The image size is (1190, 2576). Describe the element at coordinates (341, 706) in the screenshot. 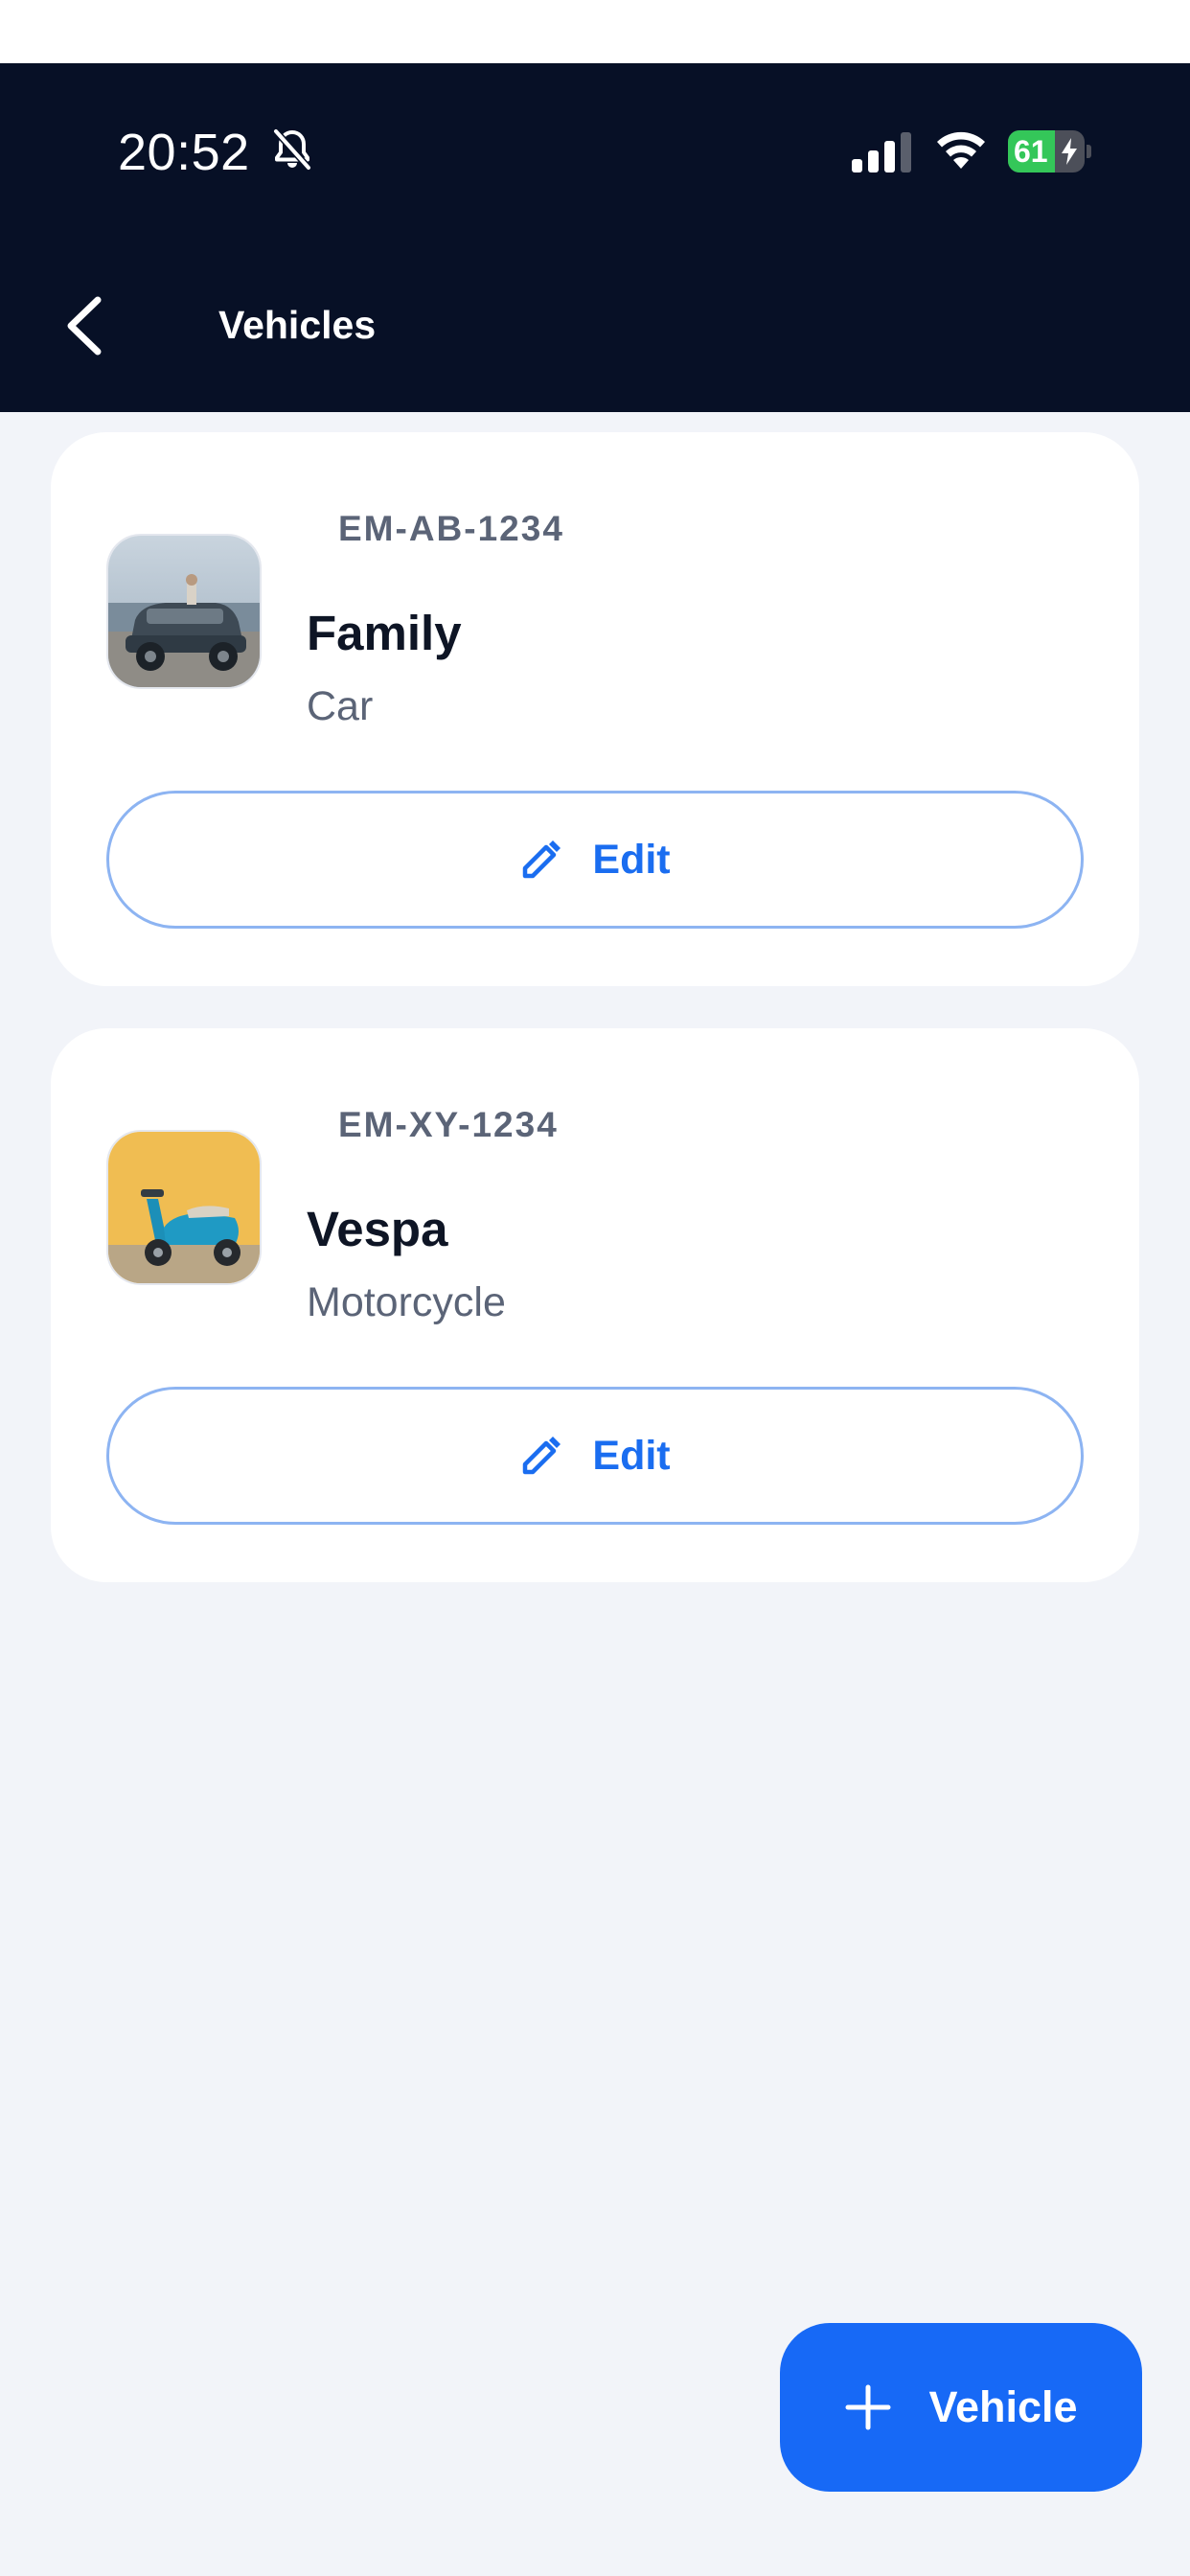

I see `vehicle-type: Car` at that location.